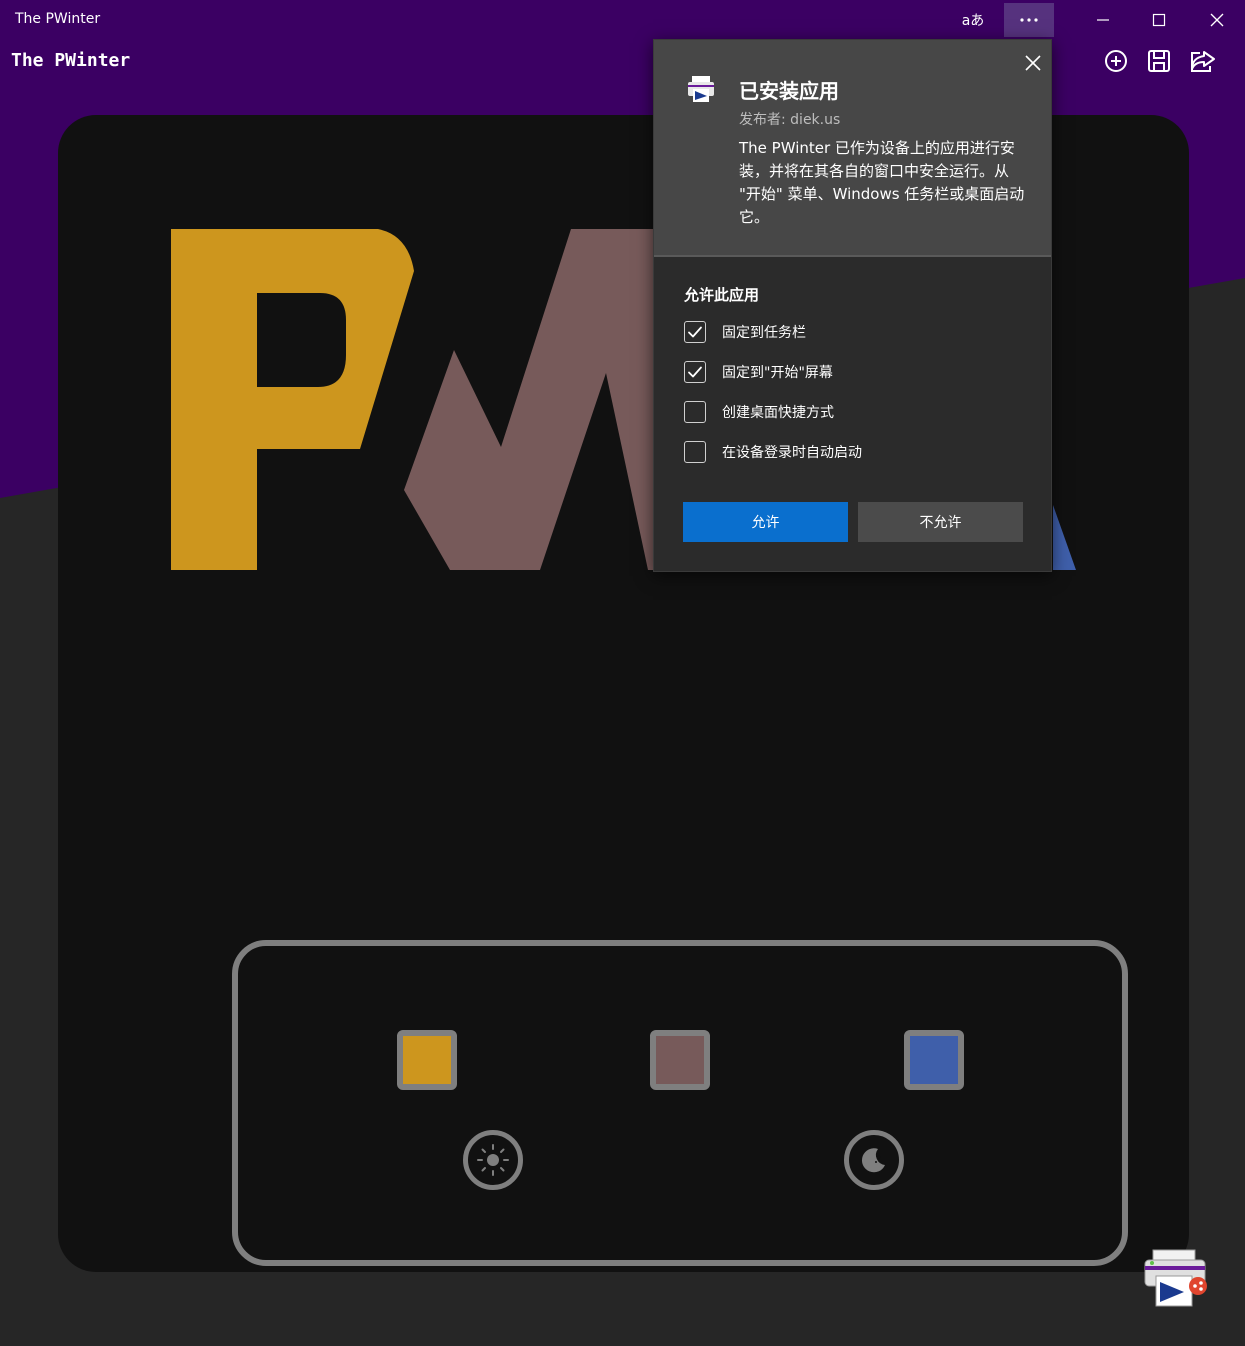 This screenshot has width=1245, height=1346. Describe the element at coordinates (292, 399) in the screenshot. I see `logo-letter-p` at that location.